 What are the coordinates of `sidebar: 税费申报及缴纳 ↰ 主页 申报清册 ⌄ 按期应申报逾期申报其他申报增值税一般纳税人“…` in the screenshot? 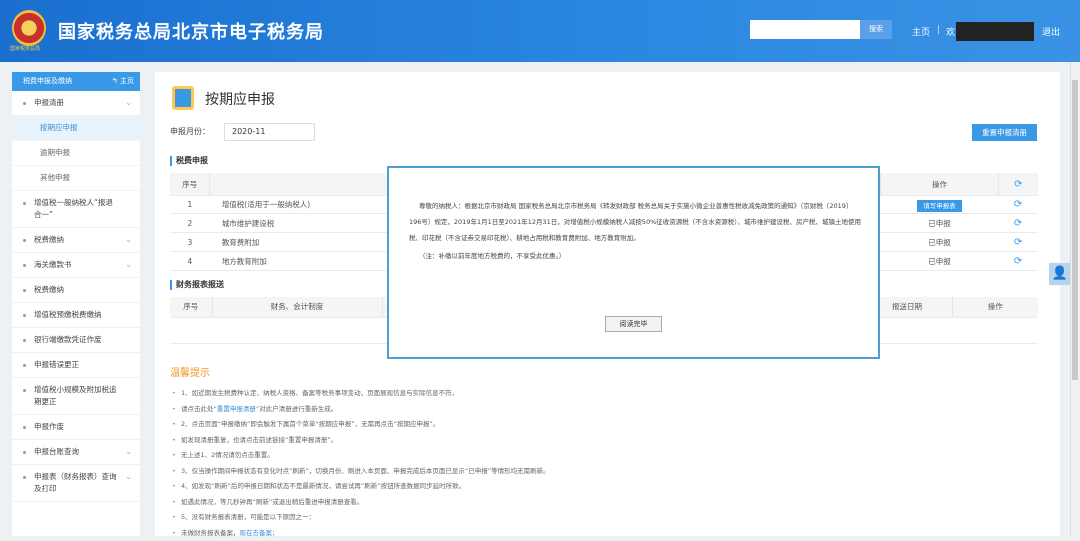 It's located at (76, 304).